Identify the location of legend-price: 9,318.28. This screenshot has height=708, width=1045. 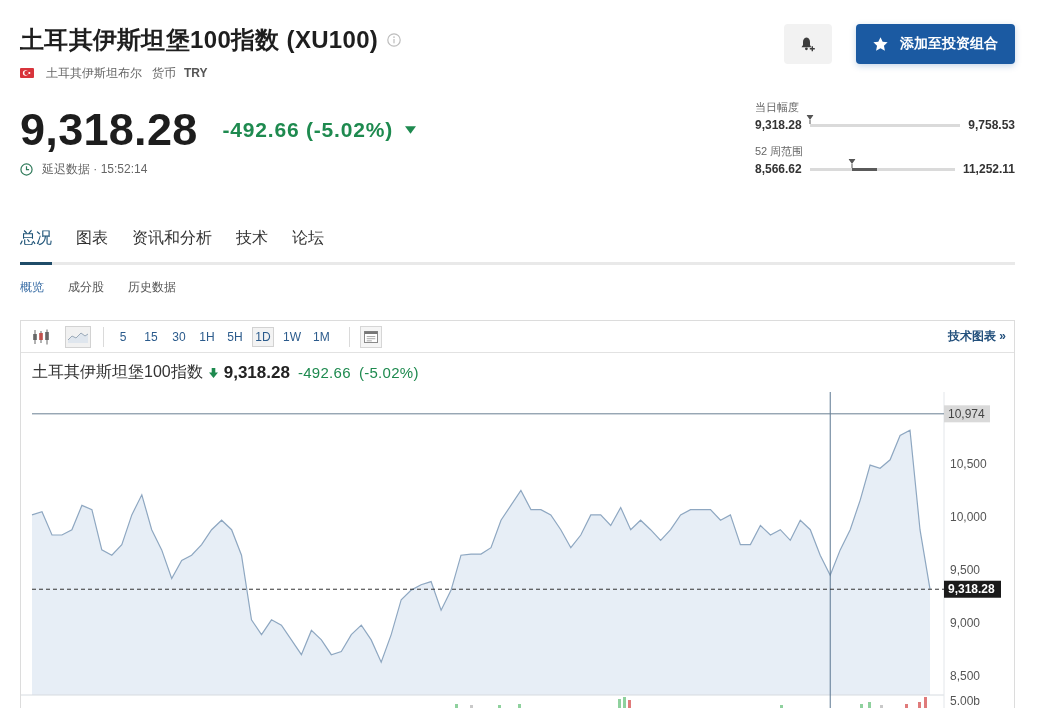
(256, 372).